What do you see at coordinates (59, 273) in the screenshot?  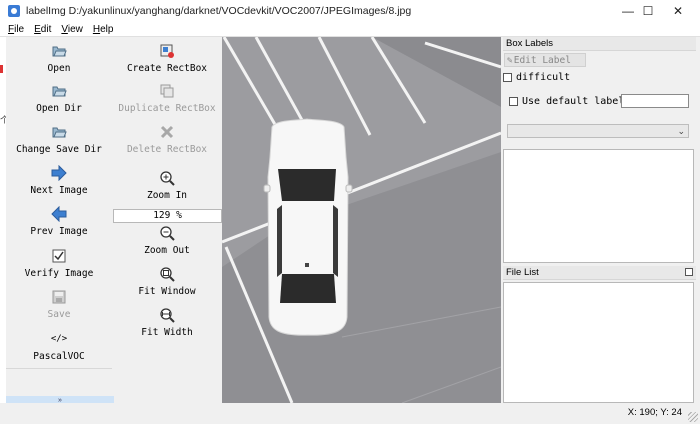 I see `verify-image-label: Verify Image` at bounding box center [59, 273].